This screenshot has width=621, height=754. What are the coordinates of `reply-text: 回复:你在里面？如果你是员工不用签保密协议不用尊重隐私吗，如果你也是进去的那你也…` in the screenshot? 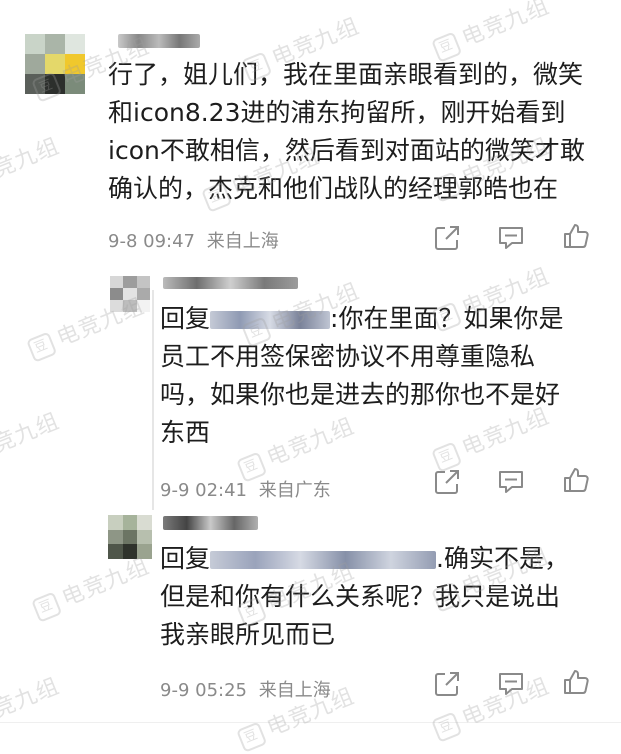 It's located at (362, 375).